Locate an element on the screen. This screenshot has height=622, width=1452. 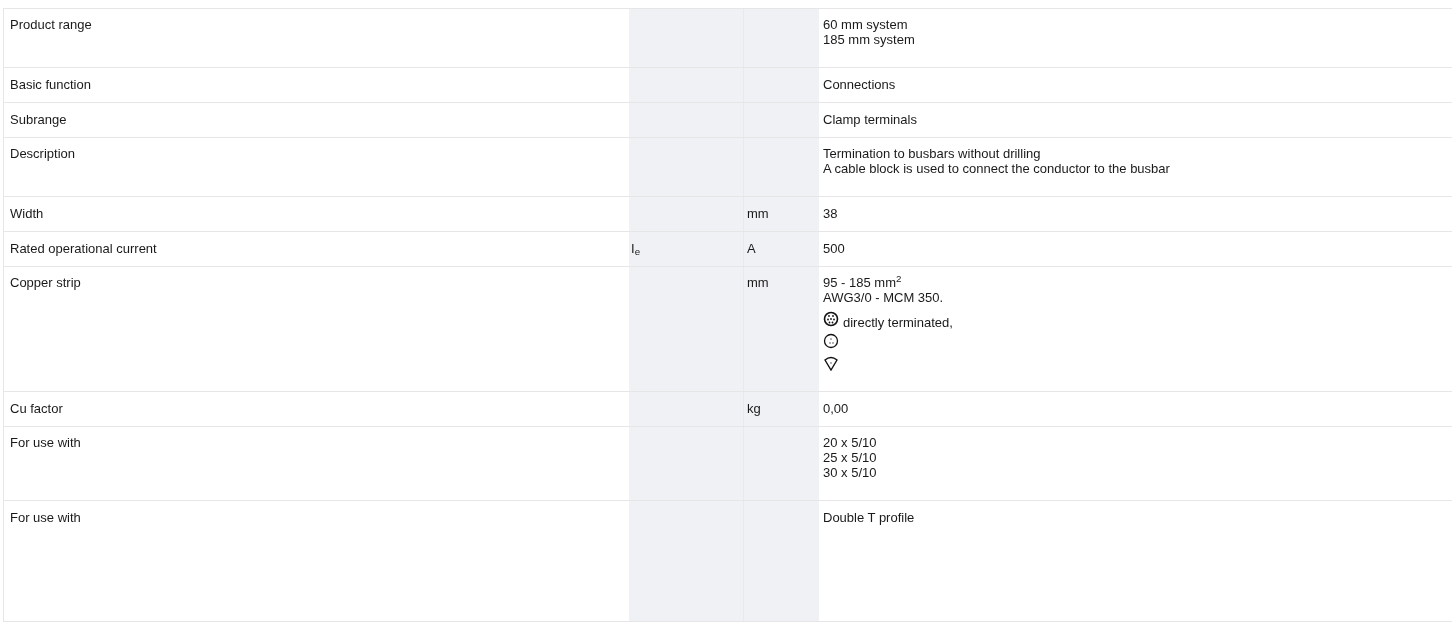
row-label: Copper strip is located at coordinates (45, 282).